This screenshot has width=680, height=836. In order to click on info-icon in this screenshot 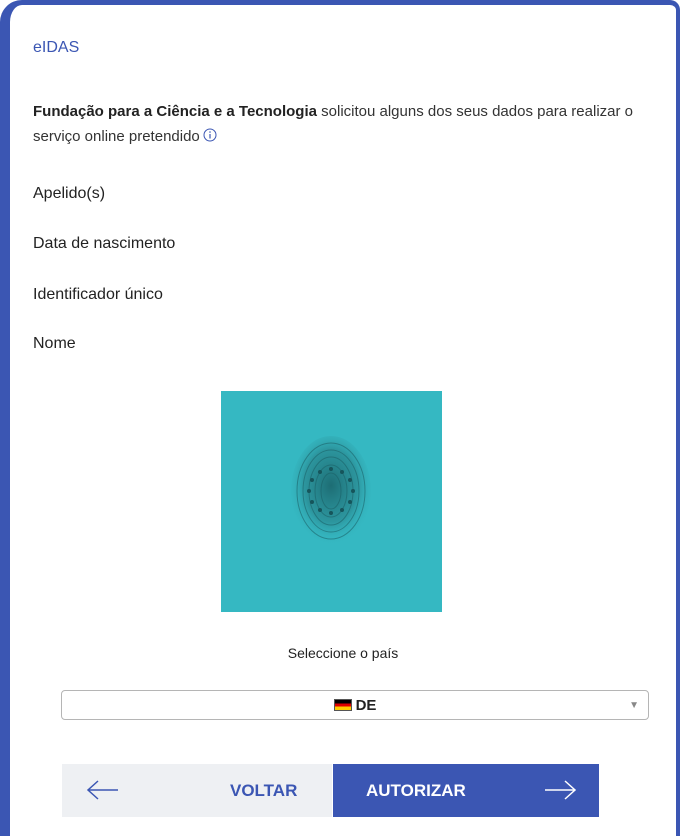, I will do `click(210, 137)`.